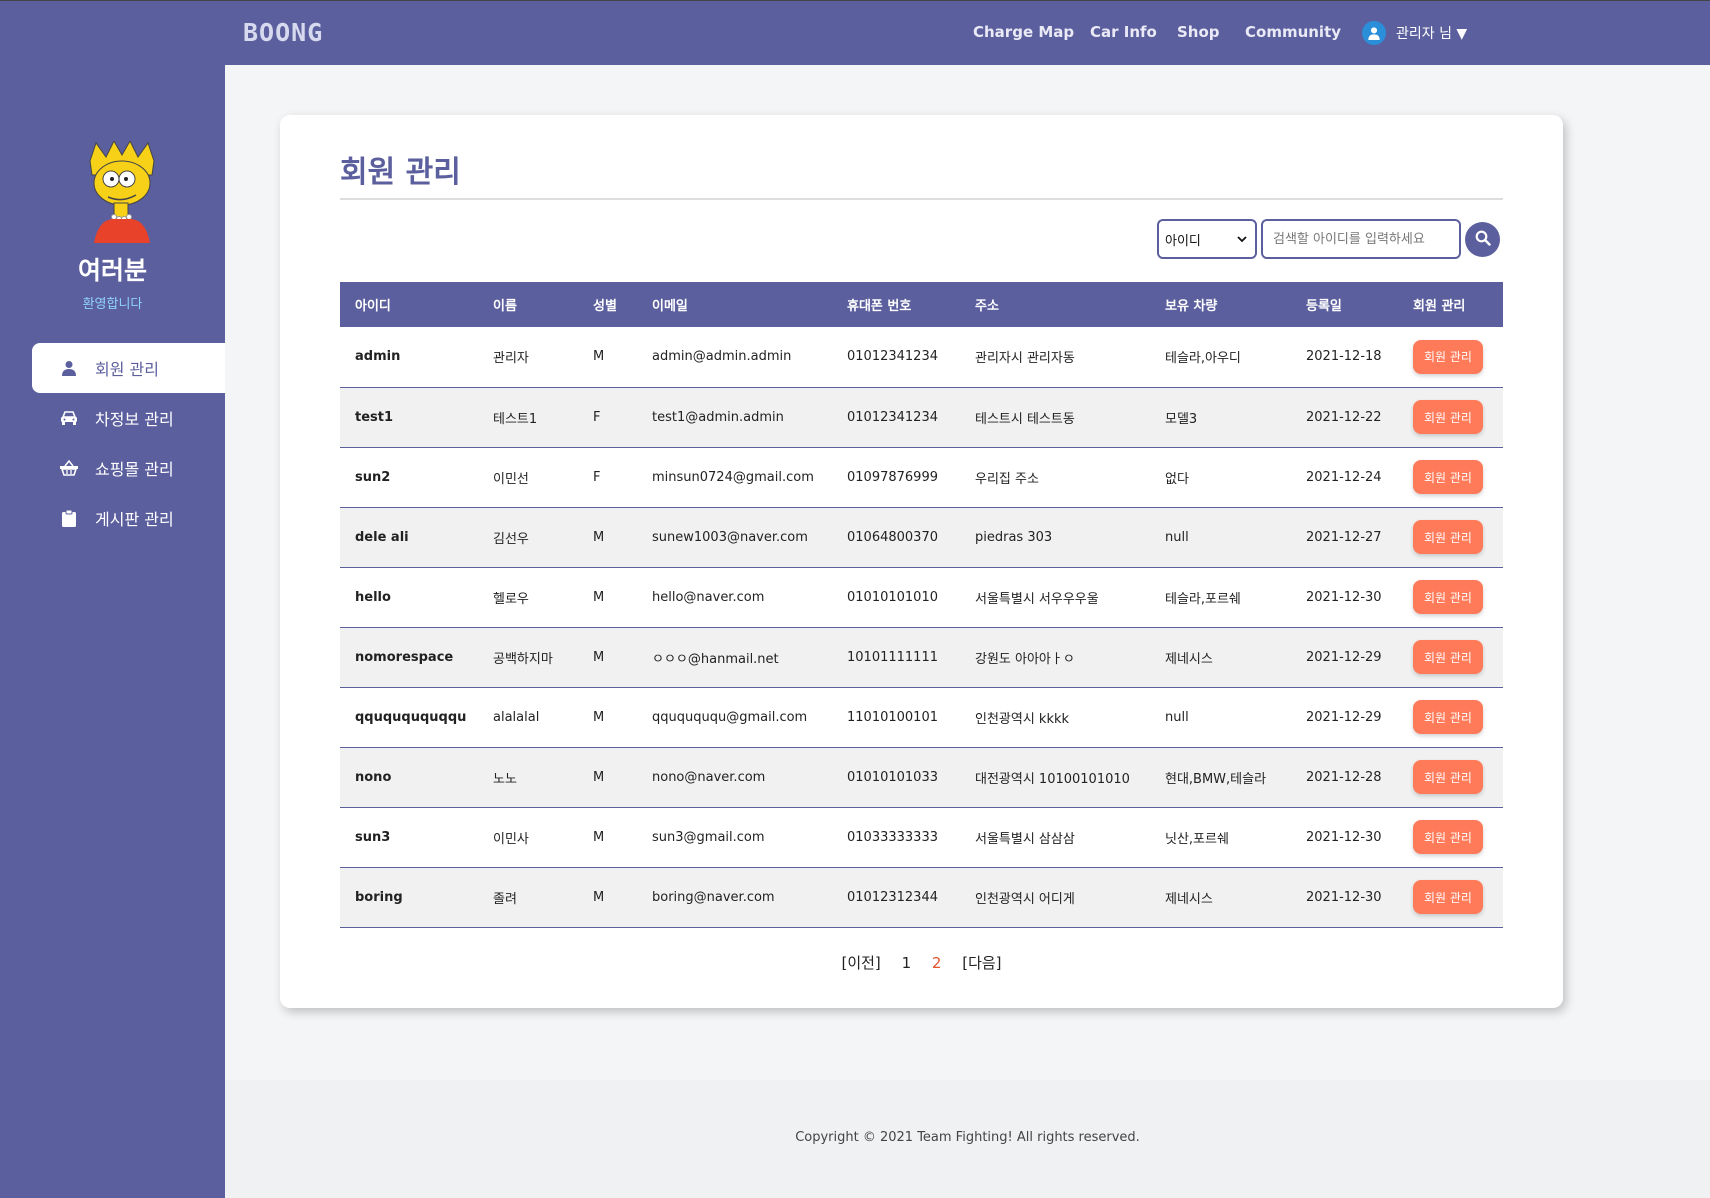 This screenshot has width=1710, height=1198. Describe the element at coordinates (1207, 239) in the screenshot. I see `search-field-select: 아이디` at that location.